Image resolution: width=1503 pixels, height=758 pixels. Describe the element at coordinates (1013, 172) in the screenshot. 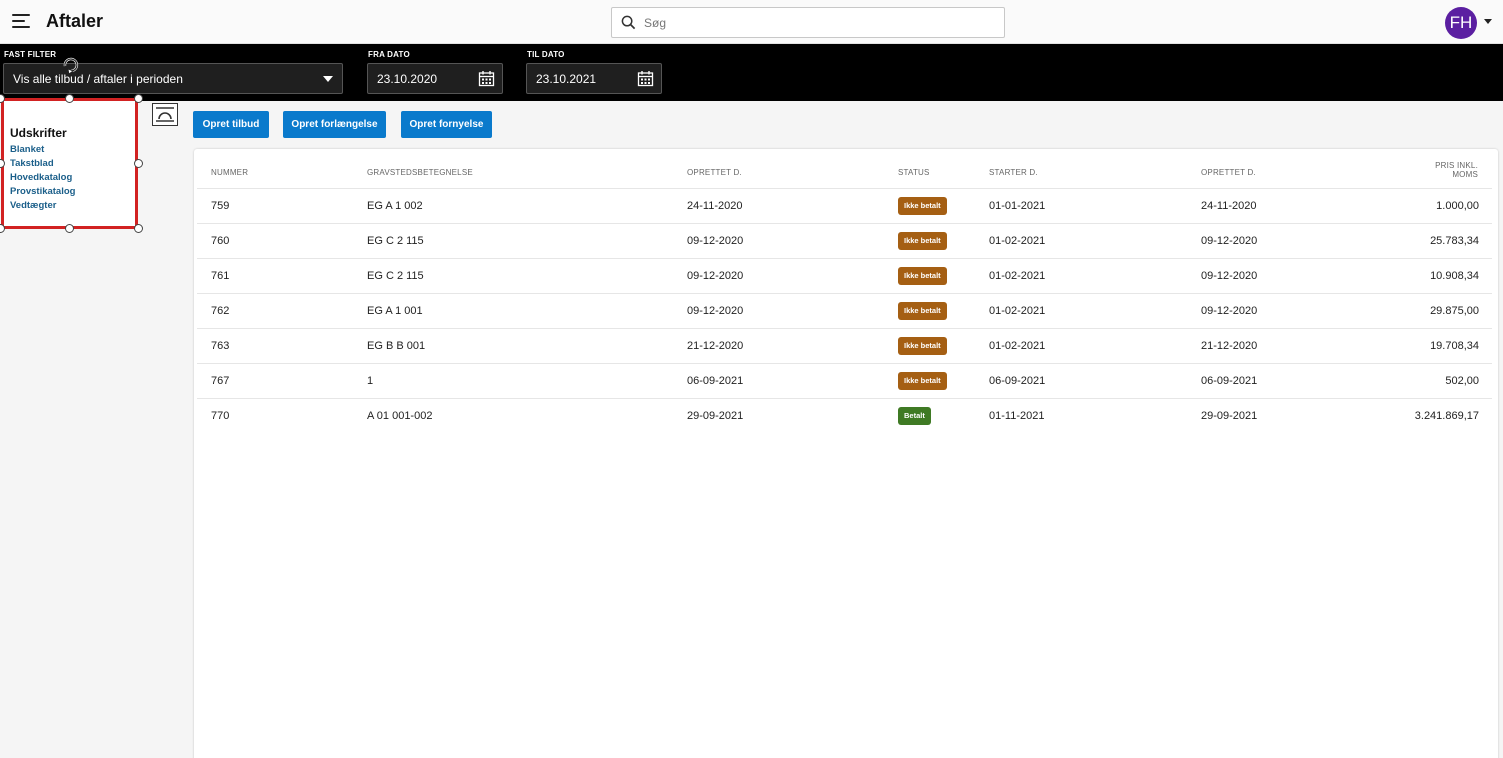

I see `column-header-starter: STARTER D.` at that location.